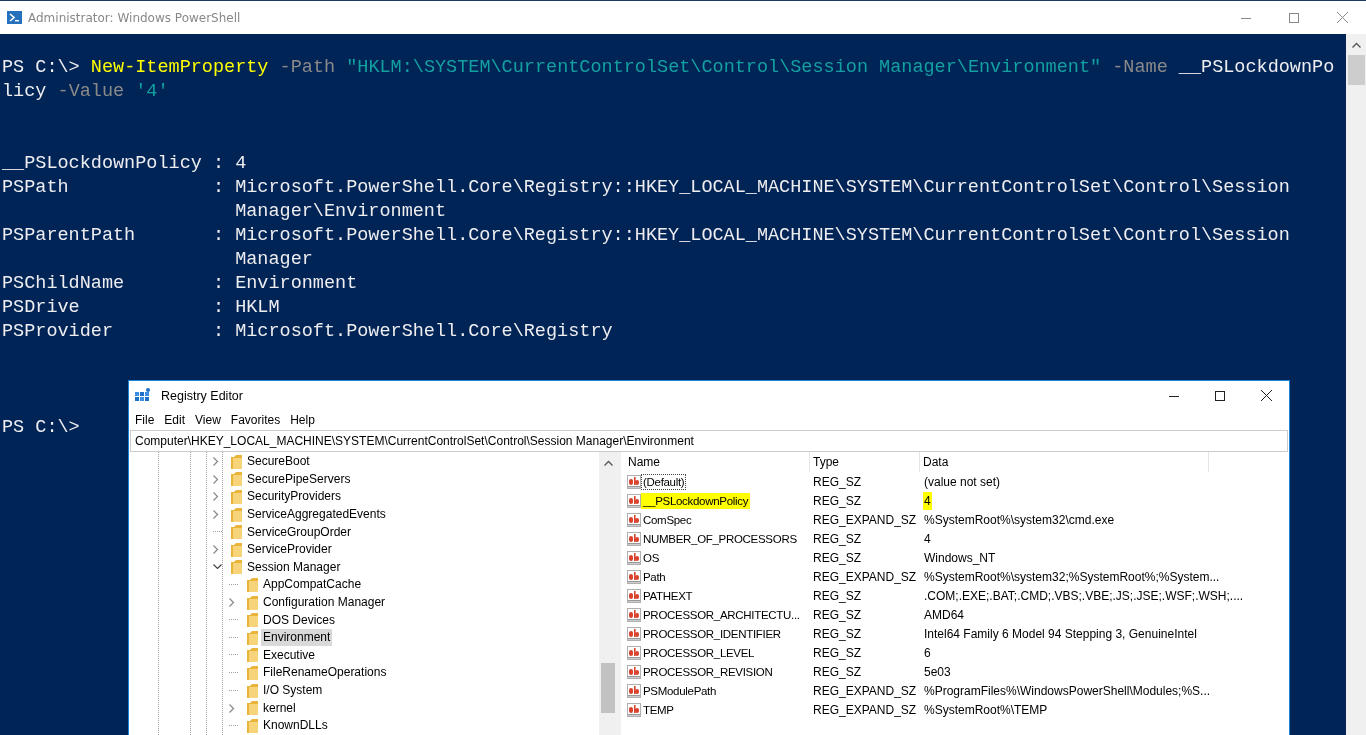 Image resolution: width=1366 pixels, height=735 pixels. Describe the element at coordinates (255, 420) in the screenshot. I see `menu-item: Favorites` at that location.